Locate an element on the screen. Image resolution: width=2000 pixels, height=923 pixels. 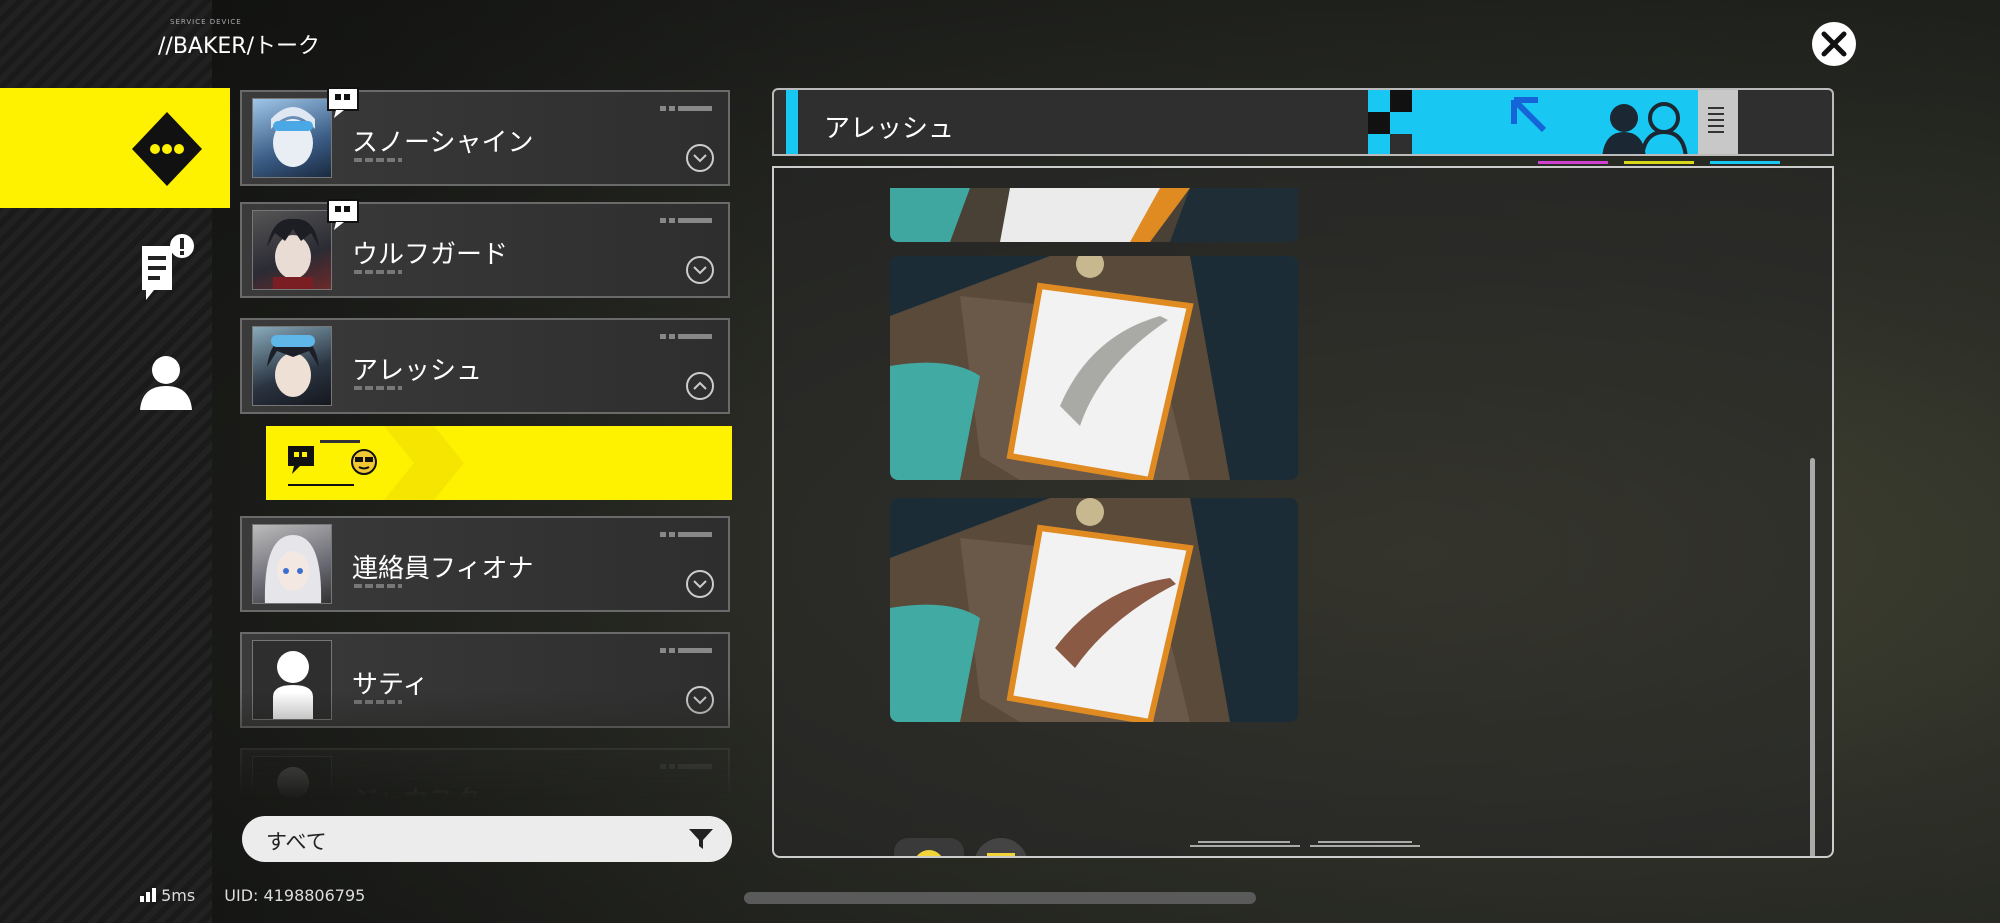
contact-name: サティ is located at coordinates (390, 685).